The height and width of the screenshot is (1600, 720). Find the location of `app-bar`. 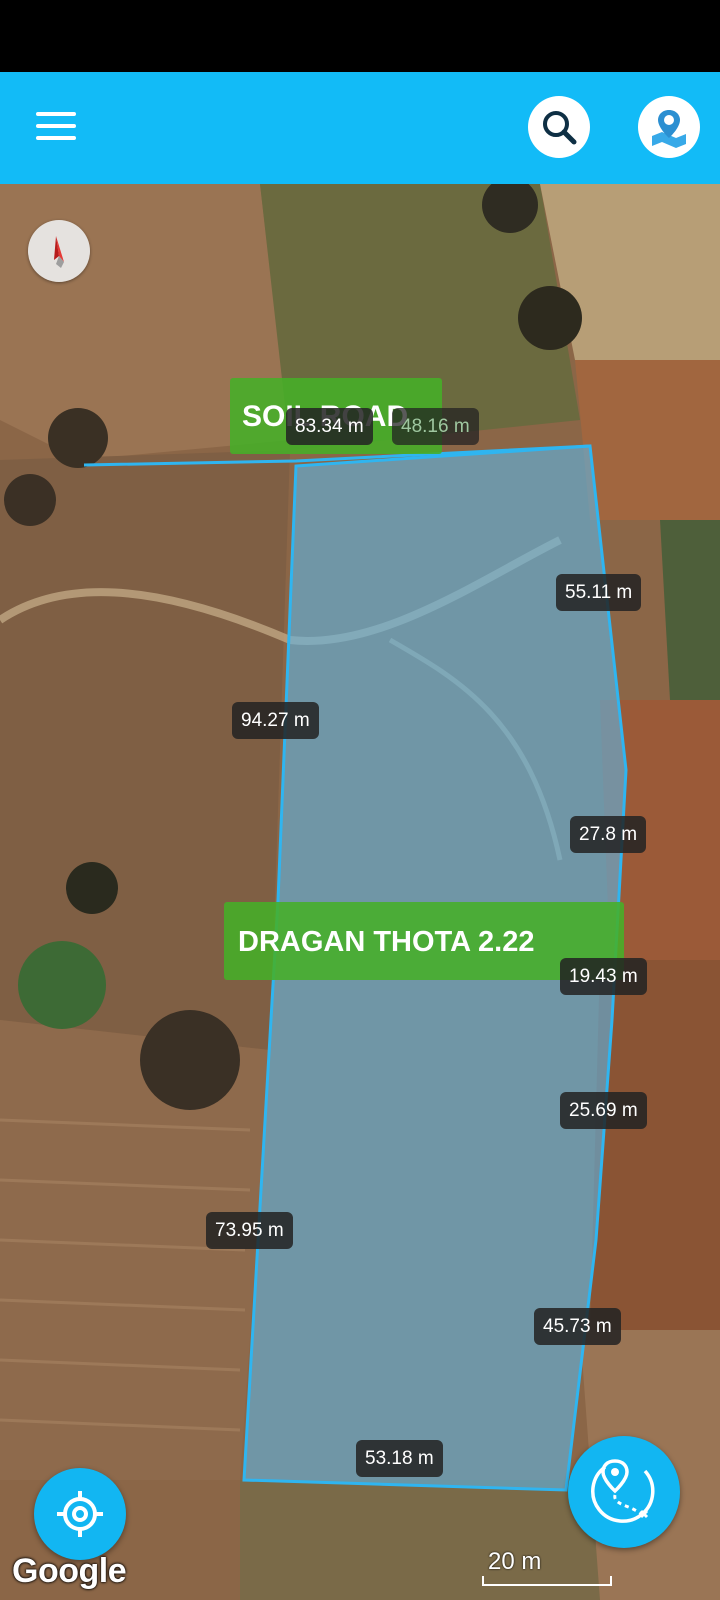

app-bar is located at coordinates (360, 128).